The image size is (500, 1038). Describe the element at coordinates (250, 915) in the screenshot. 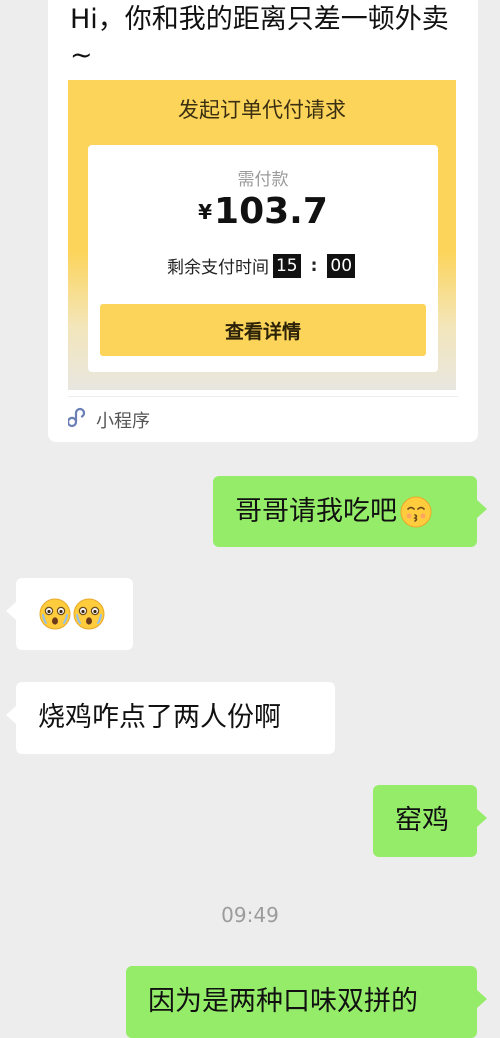

I see `chat-timestamp: 09:49` at that location.